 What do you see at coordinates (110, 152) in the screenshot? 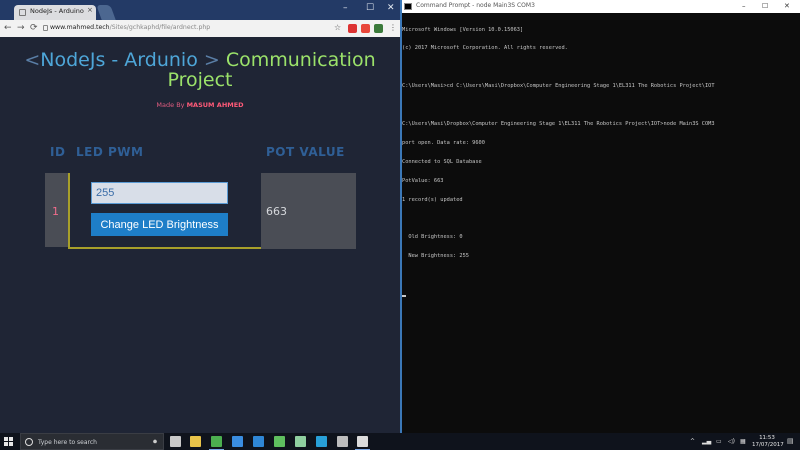
I see `column-header-led-pwm: LED PWM` at bounding box center [110, 152].